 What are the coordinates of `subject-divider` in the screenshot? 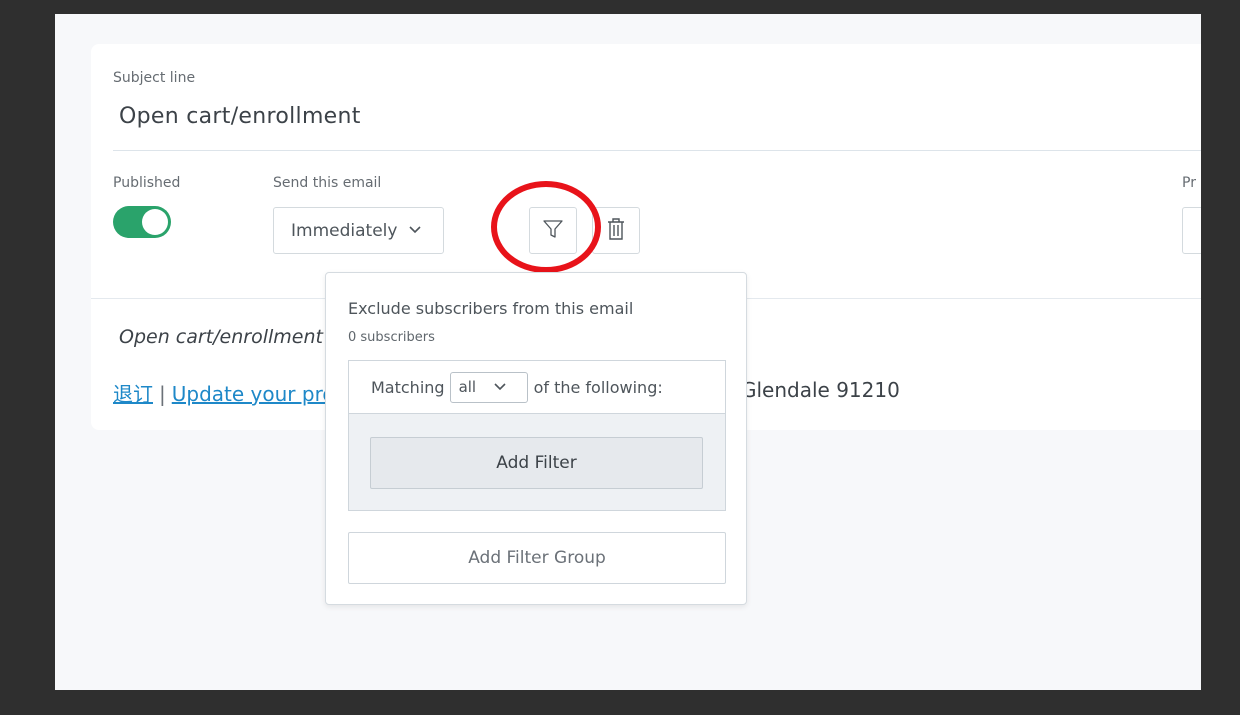 It's located at (657, 150).